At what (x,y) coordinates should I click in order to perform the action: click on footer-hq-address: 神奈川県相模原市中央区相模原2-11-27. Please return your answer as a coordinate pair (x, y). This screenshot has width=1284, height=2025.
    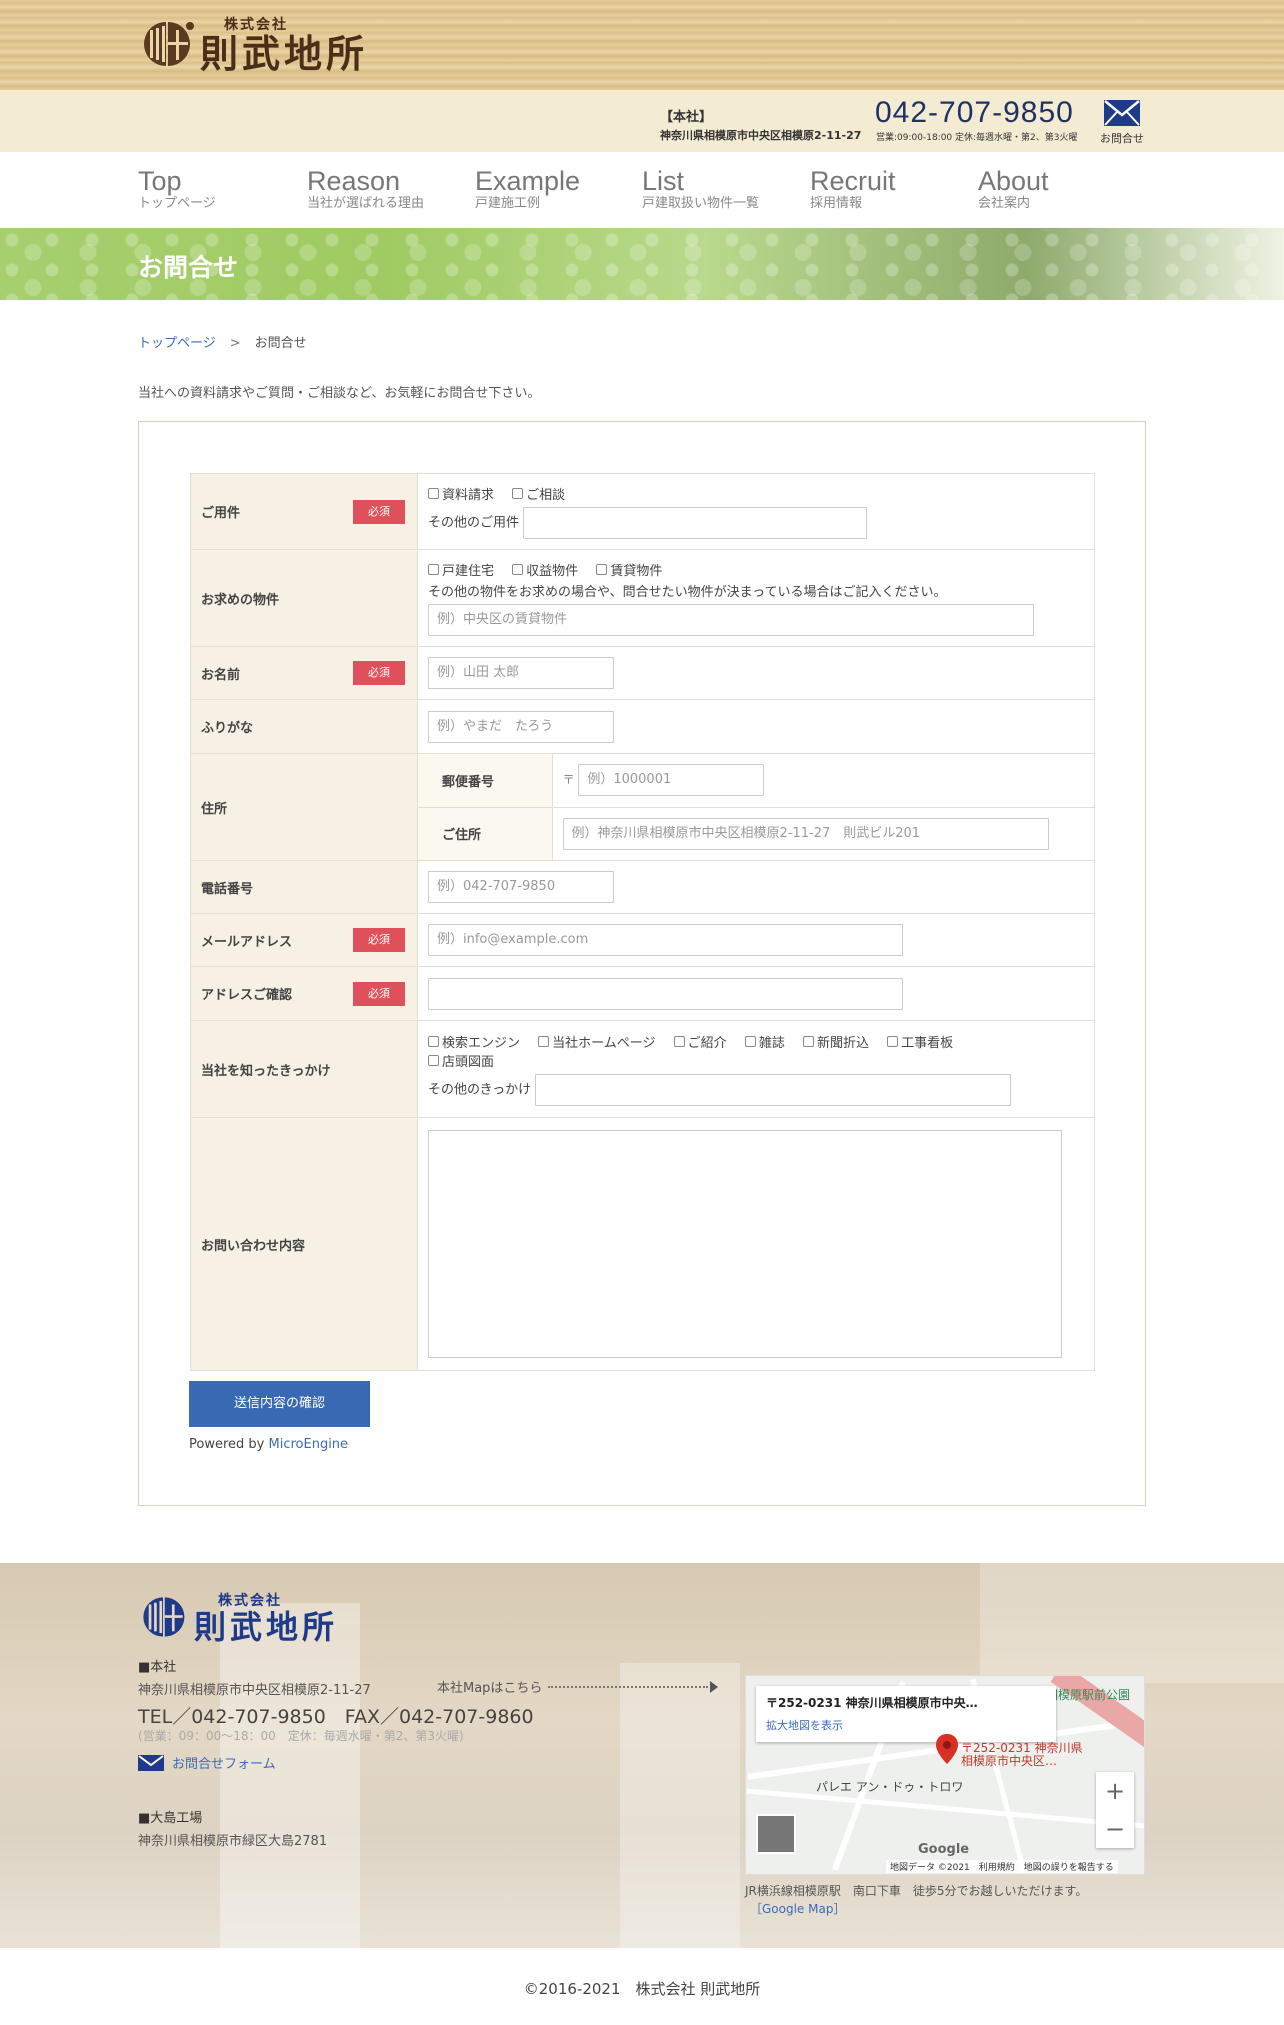
    Looking at the image, I should click on (254, 1690).